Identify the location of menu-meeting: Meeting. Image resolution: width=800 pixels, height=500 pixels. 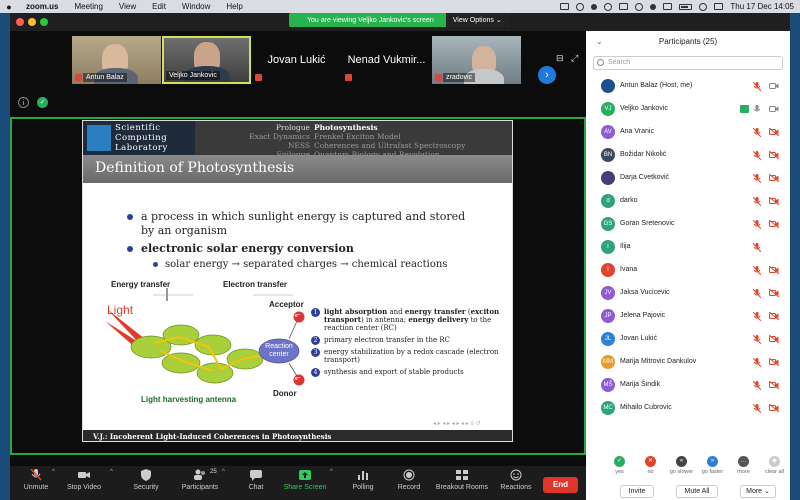
(88, 6).